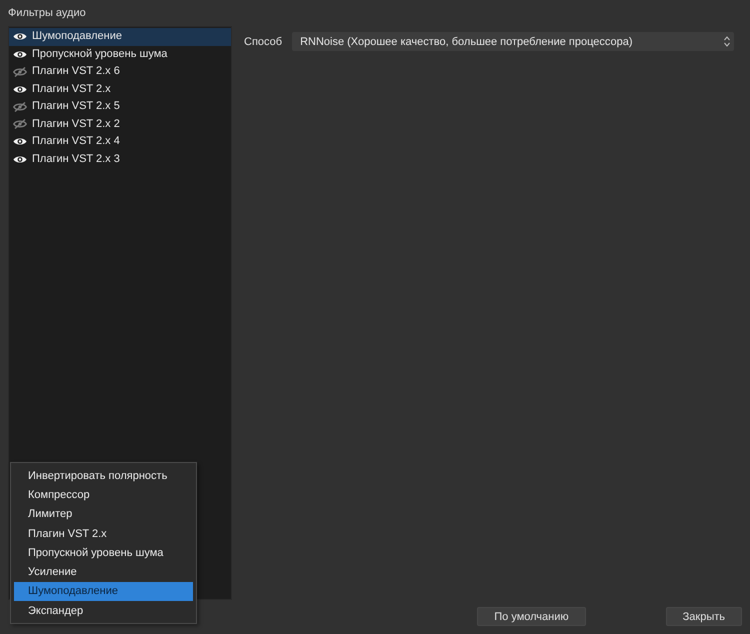 The image size is (750, 634). I want to click on filter-name: Шумоподавление, so click(77, 37).